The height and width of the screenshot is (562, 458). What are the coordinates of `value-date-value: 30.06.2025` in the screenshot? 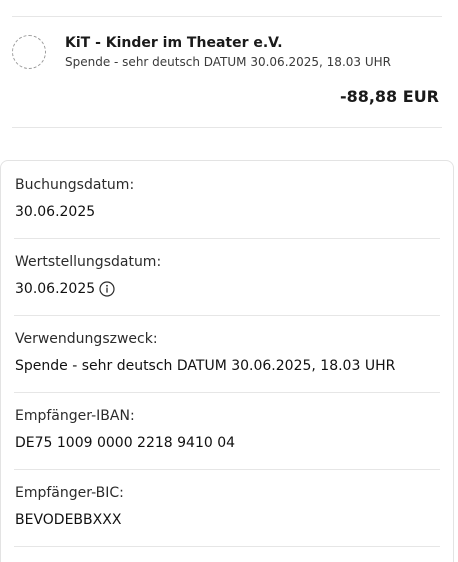 It's located at (65, 289).